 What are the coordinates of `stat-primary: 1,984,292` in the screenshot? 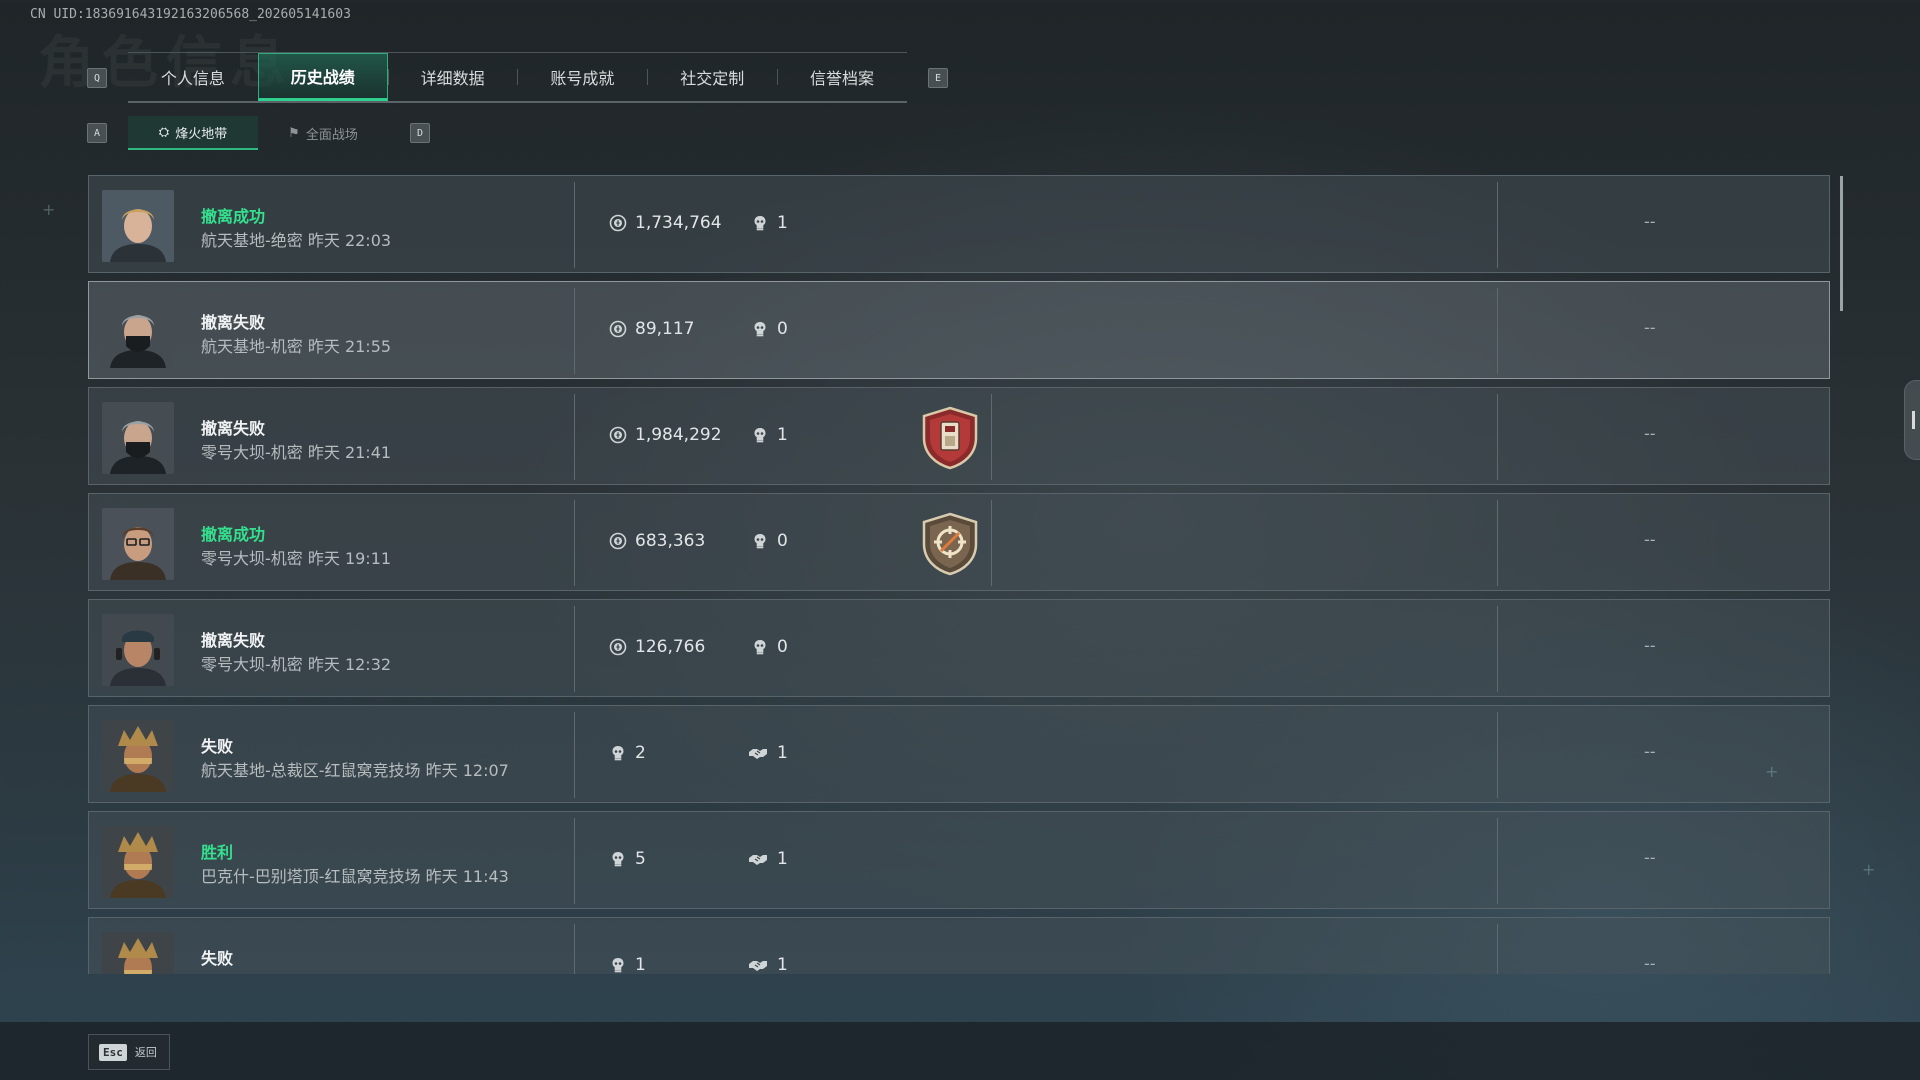 It's located at (665, 435).